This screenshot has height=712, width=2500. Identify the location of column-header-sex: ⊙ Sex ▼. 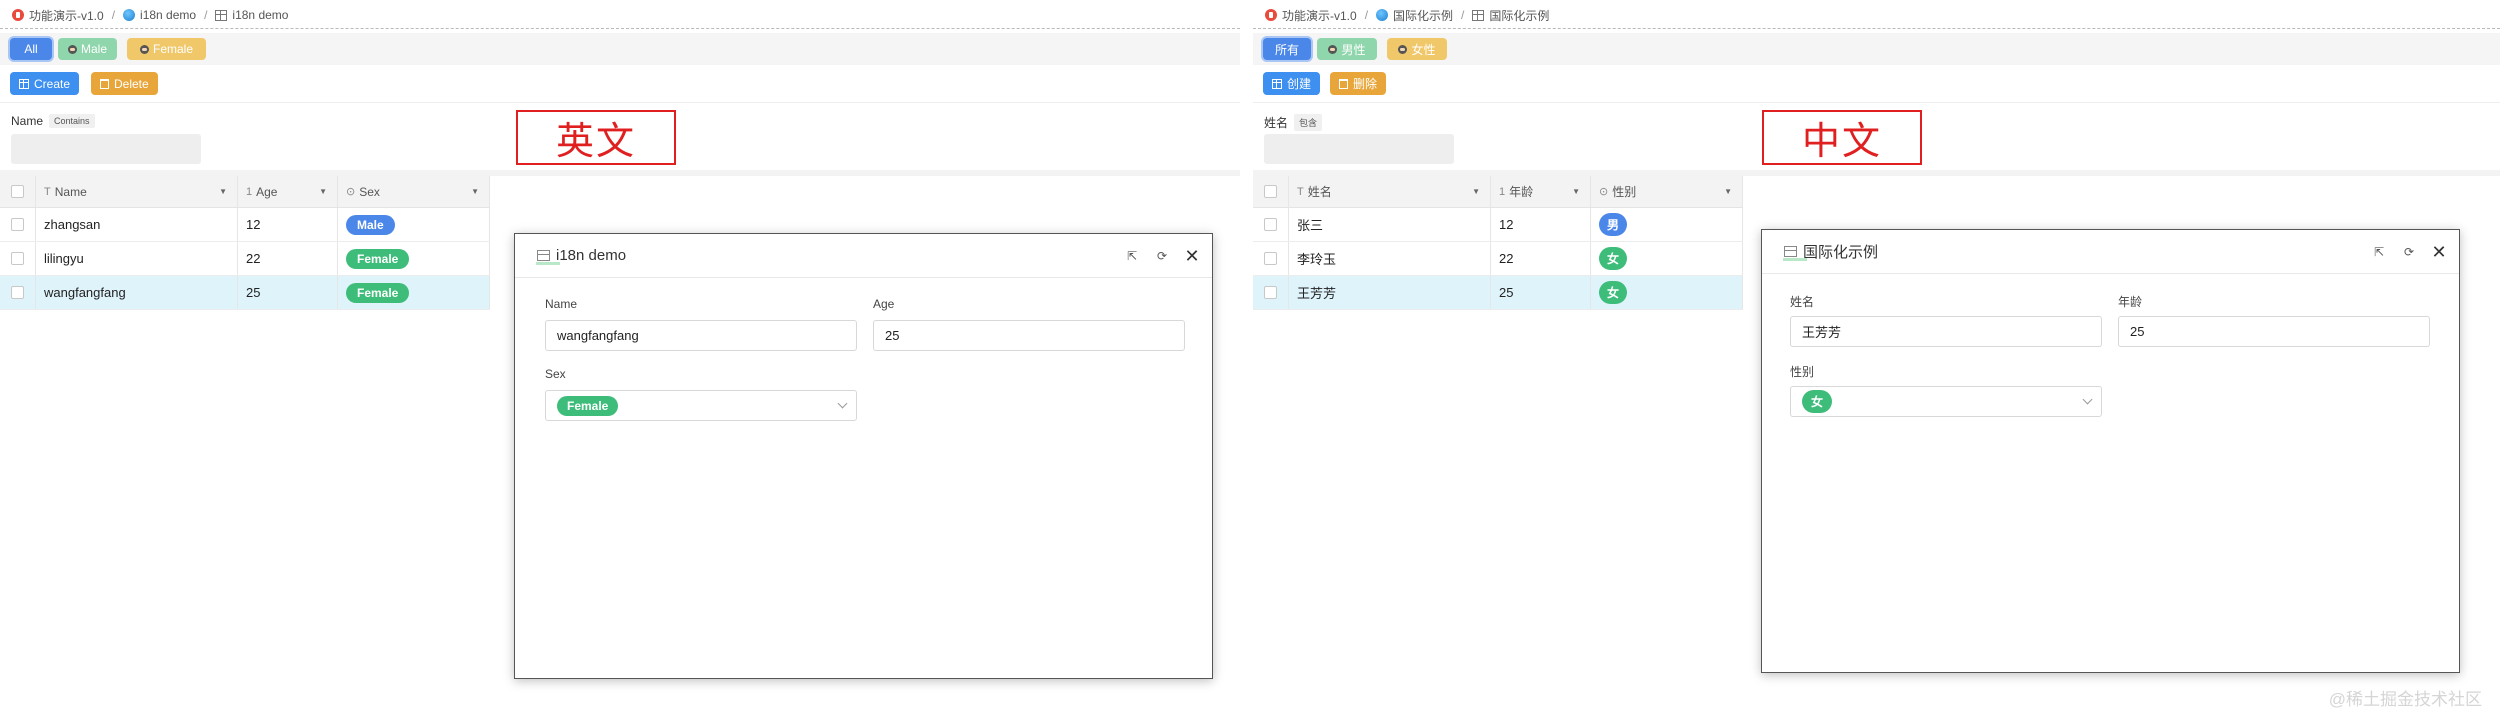
(414, 191).